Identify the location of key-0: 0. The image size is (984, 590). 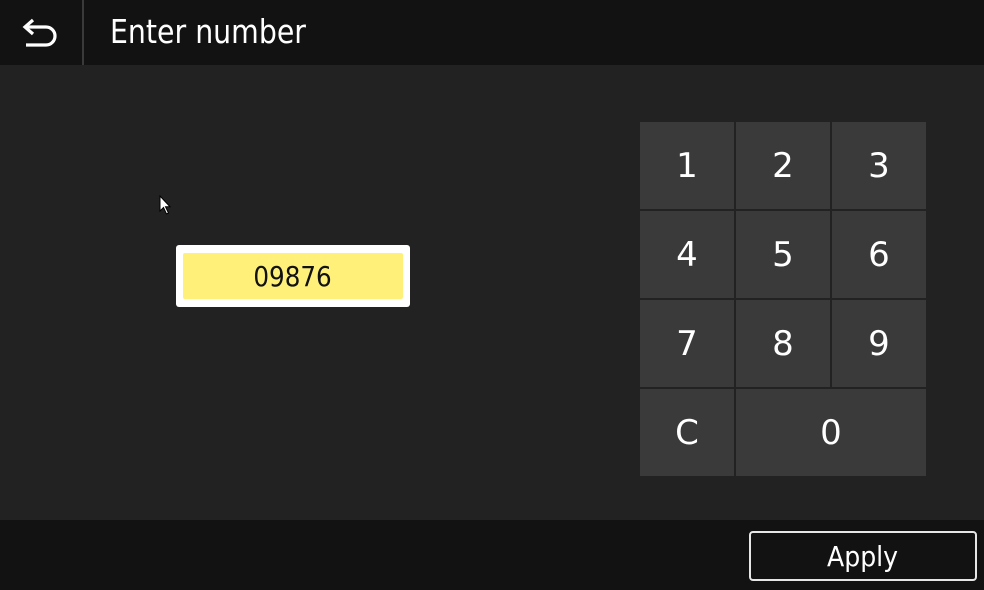
(831, 432).